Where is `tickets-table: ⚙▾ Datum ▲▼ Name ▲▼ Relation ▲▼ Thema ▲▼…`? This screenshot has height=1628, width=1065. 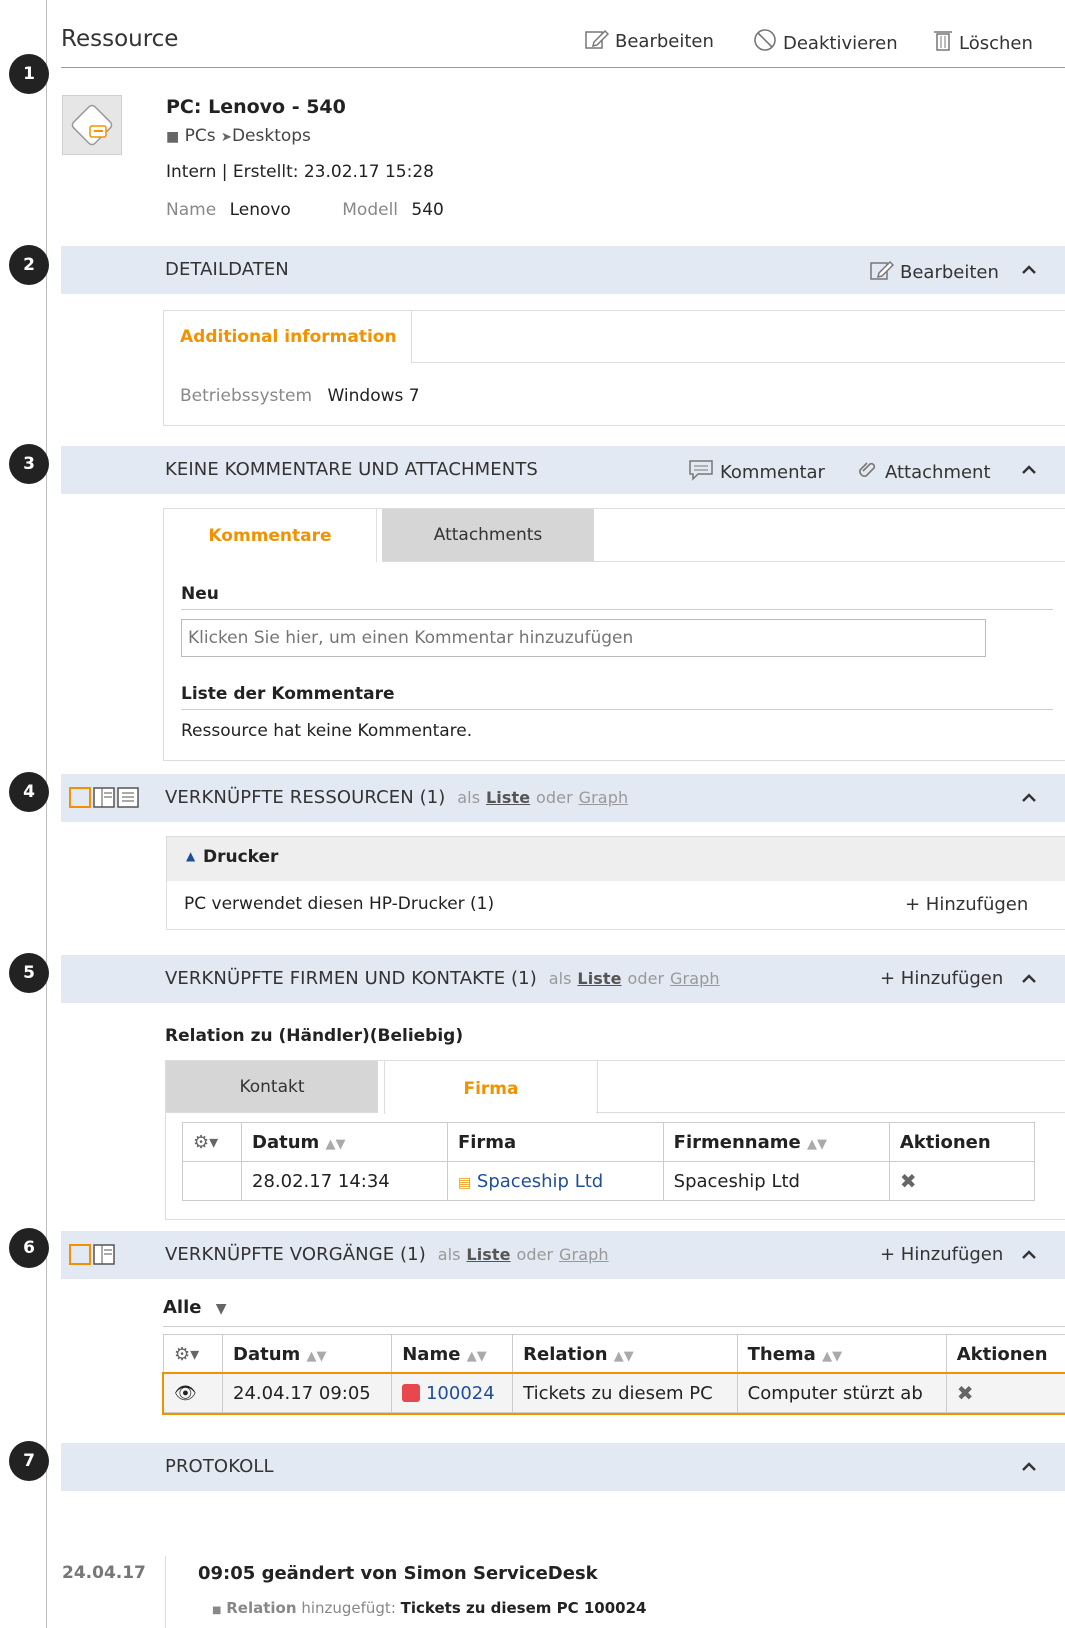
tickets-table: ⚙▾ Datum ▲▼ Name ▲▼ Relation ▲▼ Thema ▲▼… is located at coordinates (613, 1374).